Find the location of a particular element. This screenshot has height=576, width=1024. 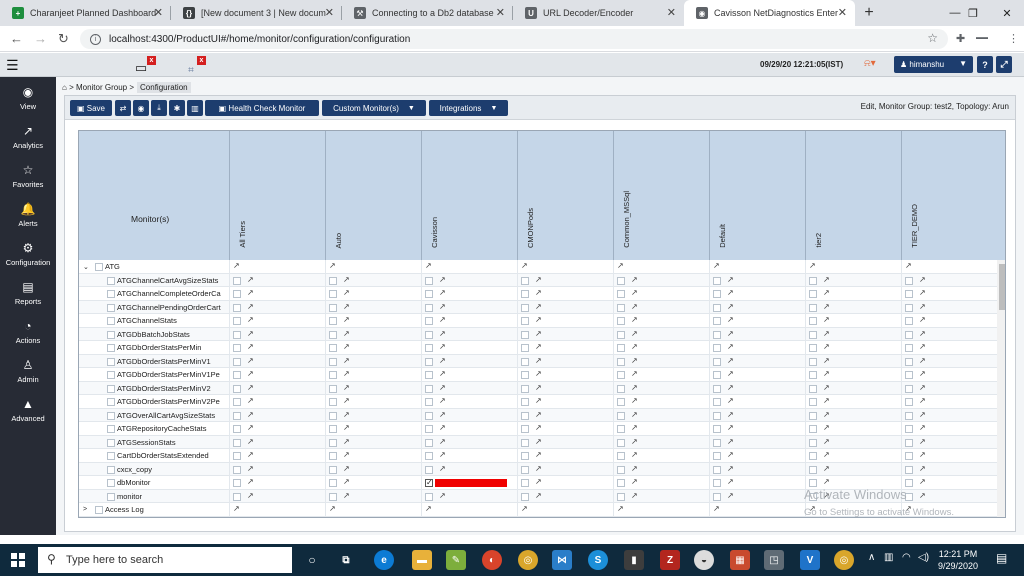

volume-icon: ◁) is located at coordinates (923, 557).